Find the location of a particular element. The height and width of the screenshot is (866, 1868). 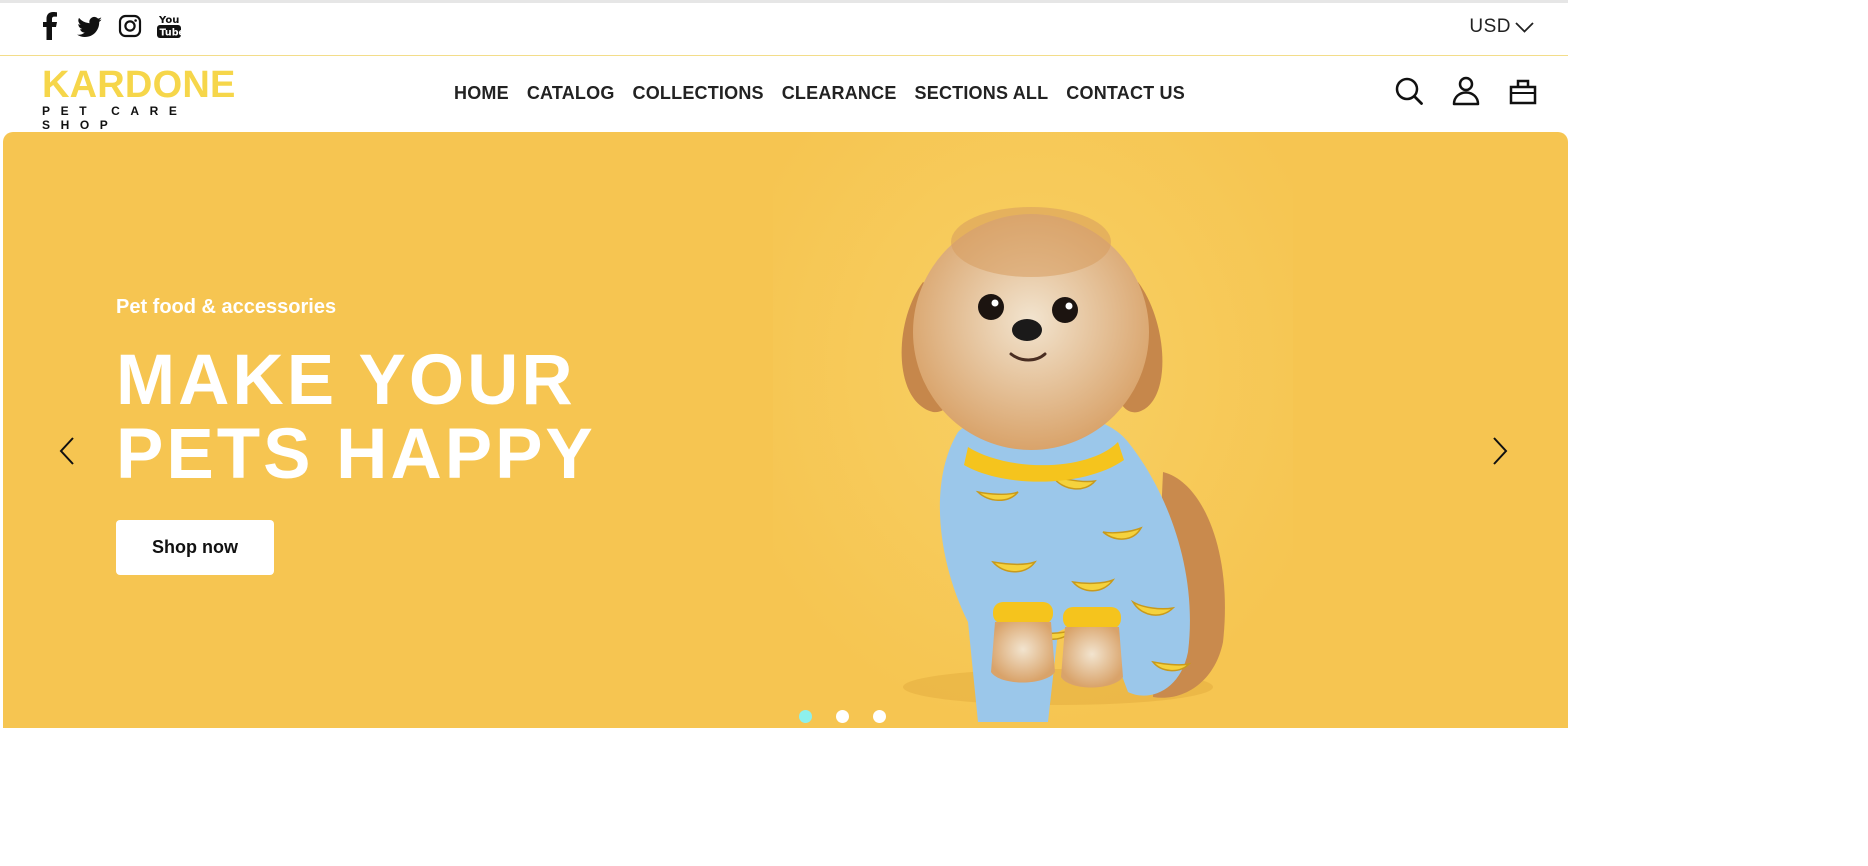

youtube-icon: You Tube is located at coordinates (171, 26).